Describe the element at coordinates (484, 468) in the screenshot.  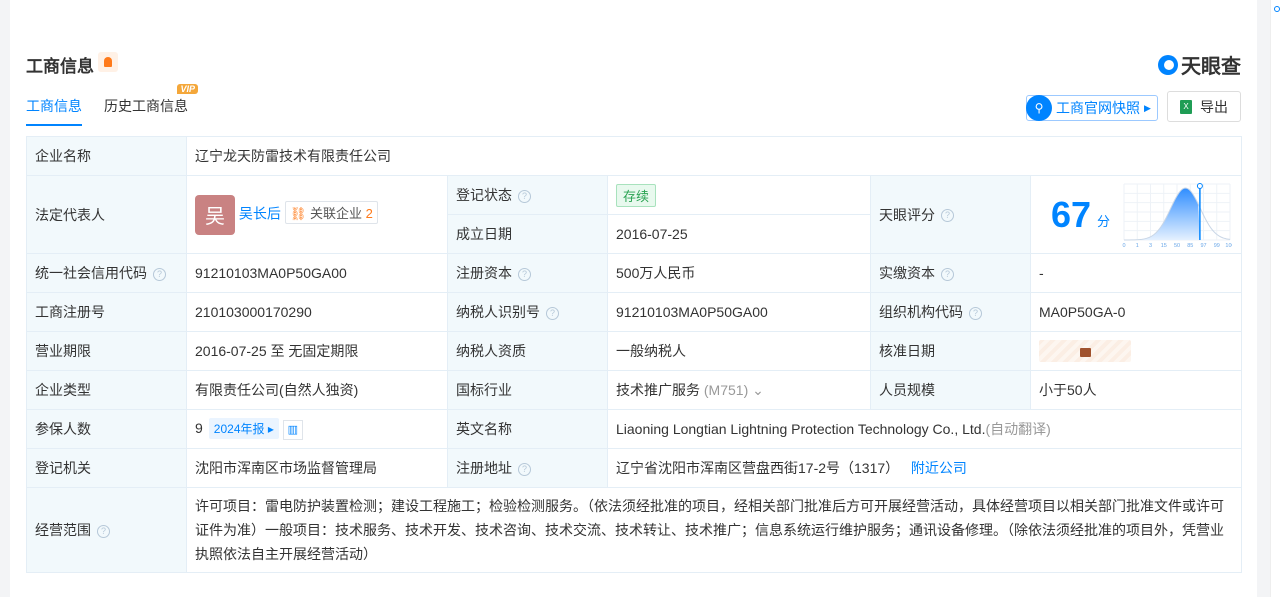
I see `label-text: 注册地址` at that location.